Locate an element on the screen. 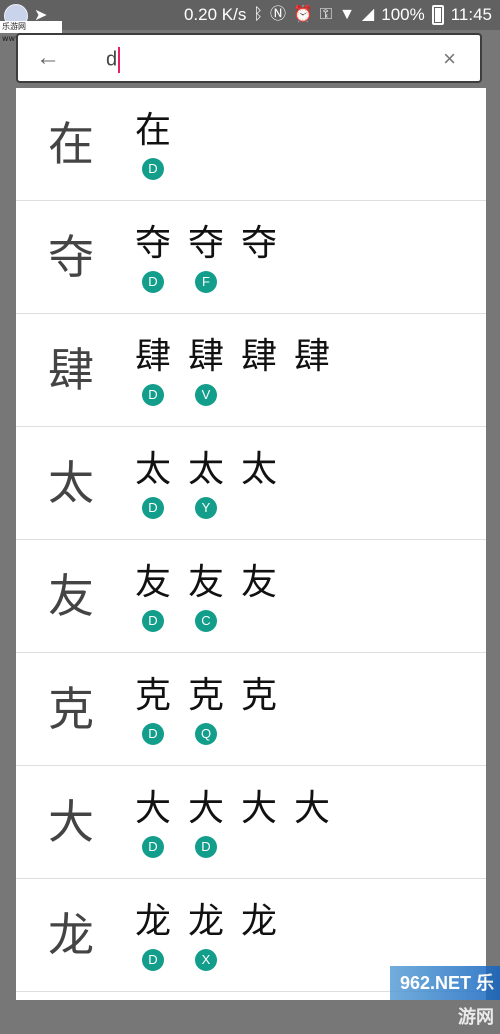 The image size is (500, 1034). result-character: 在 is located at coordinates (71, 144).